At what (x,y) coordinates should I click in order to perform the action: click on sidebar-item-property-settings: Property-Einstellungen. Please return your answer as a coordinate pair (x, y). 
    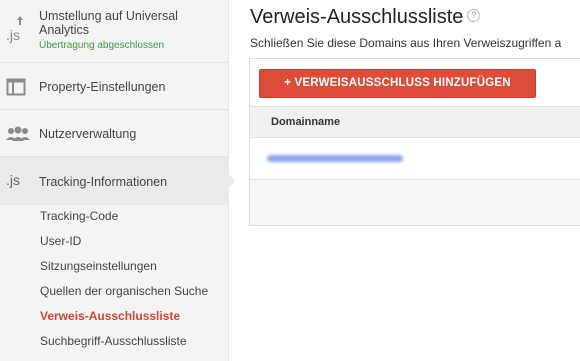
    Looking at the image, I should click on (114, 86).